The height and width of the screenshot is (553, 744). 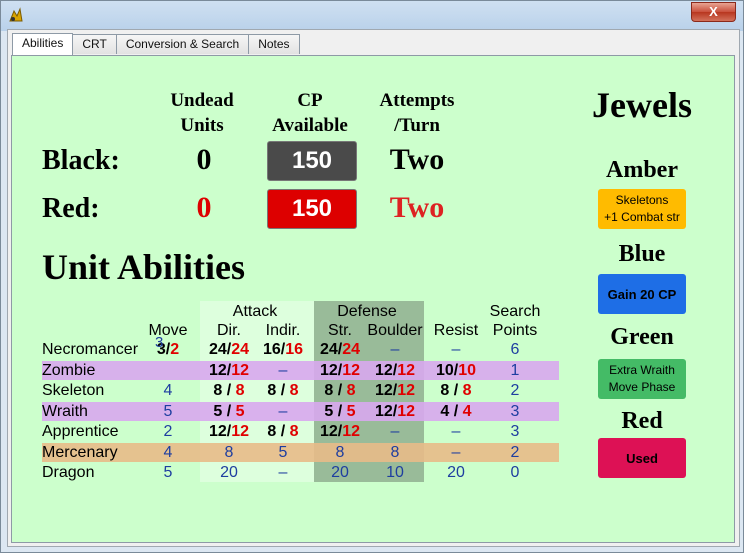 I want to click on attack-header: Attack, so click(x=255, y=311).